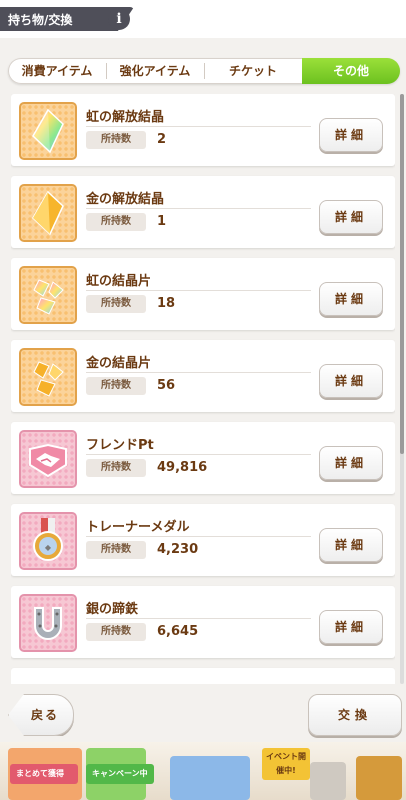  I want to click on handshake-icon, so click(48, 459).